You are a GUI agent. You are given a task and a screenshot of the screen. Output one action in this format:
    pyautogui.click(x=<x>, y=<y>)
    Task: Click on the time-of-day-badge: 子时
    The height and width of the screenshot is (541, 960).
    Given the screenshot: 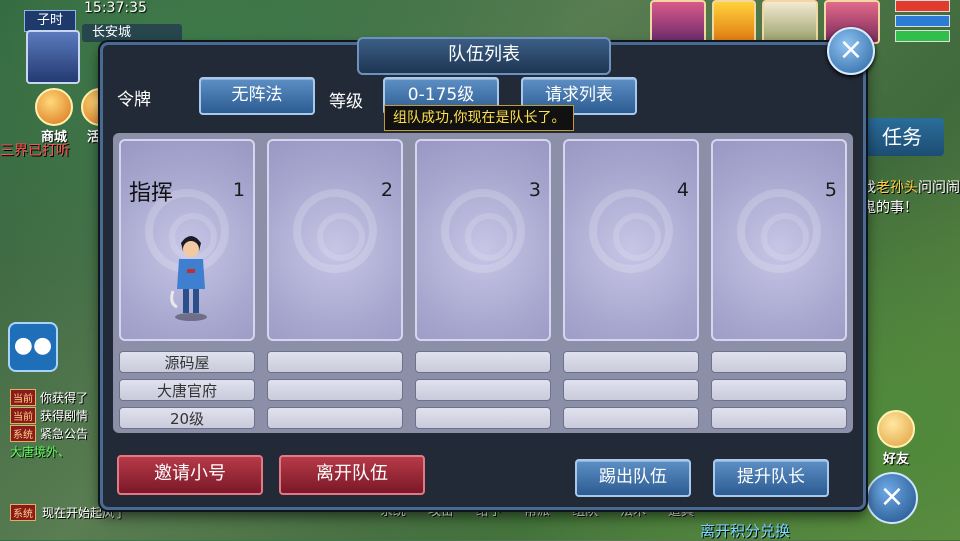 What is the action you would take?
    pyautogui.click(x=50, y=21)
    